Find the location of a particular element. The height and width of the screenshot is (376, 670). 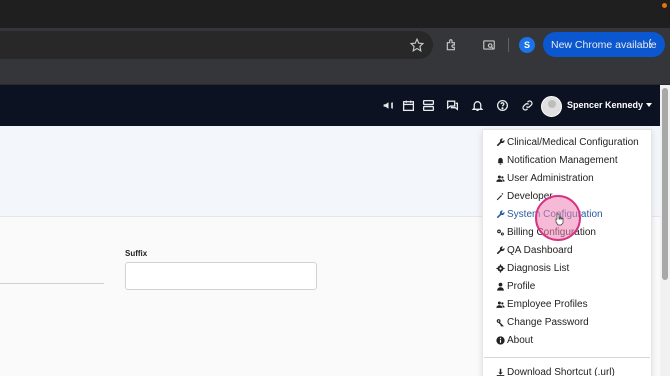

menu-item-profile: Profile is located at coordinates (515, 286).